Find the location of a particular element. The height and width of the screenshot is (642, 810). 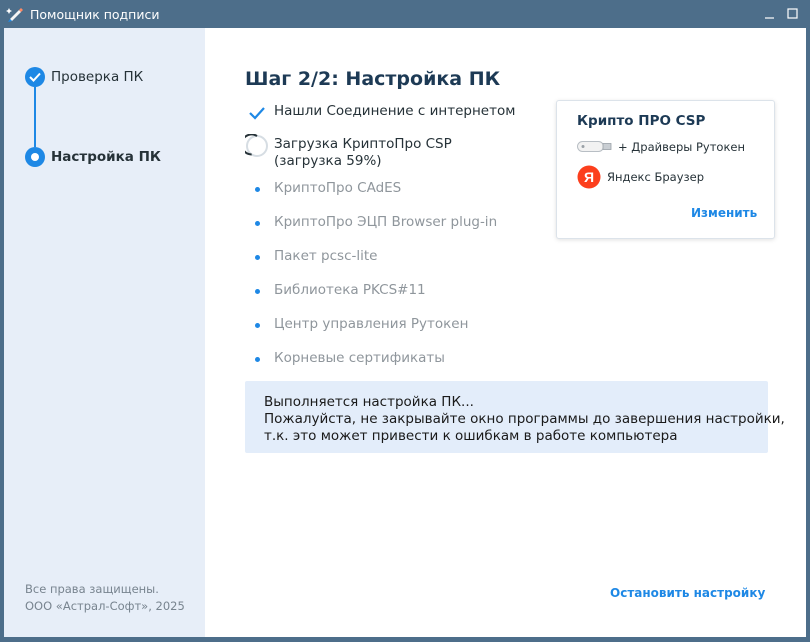

step-current-icon is located at coordinates (35, 157).